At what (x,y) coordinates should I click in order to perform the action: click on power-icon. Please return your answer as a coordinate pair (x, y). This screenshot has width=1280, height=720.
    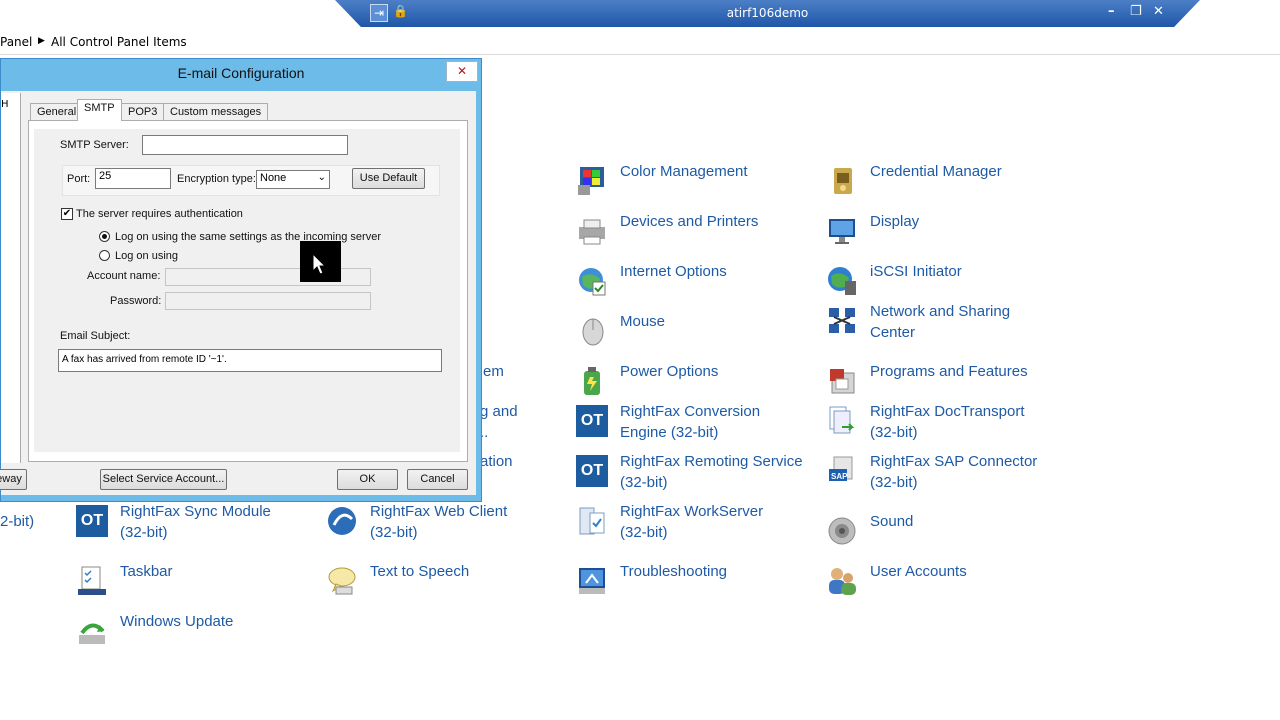
    Looking at the image, I should click on (592, 381).